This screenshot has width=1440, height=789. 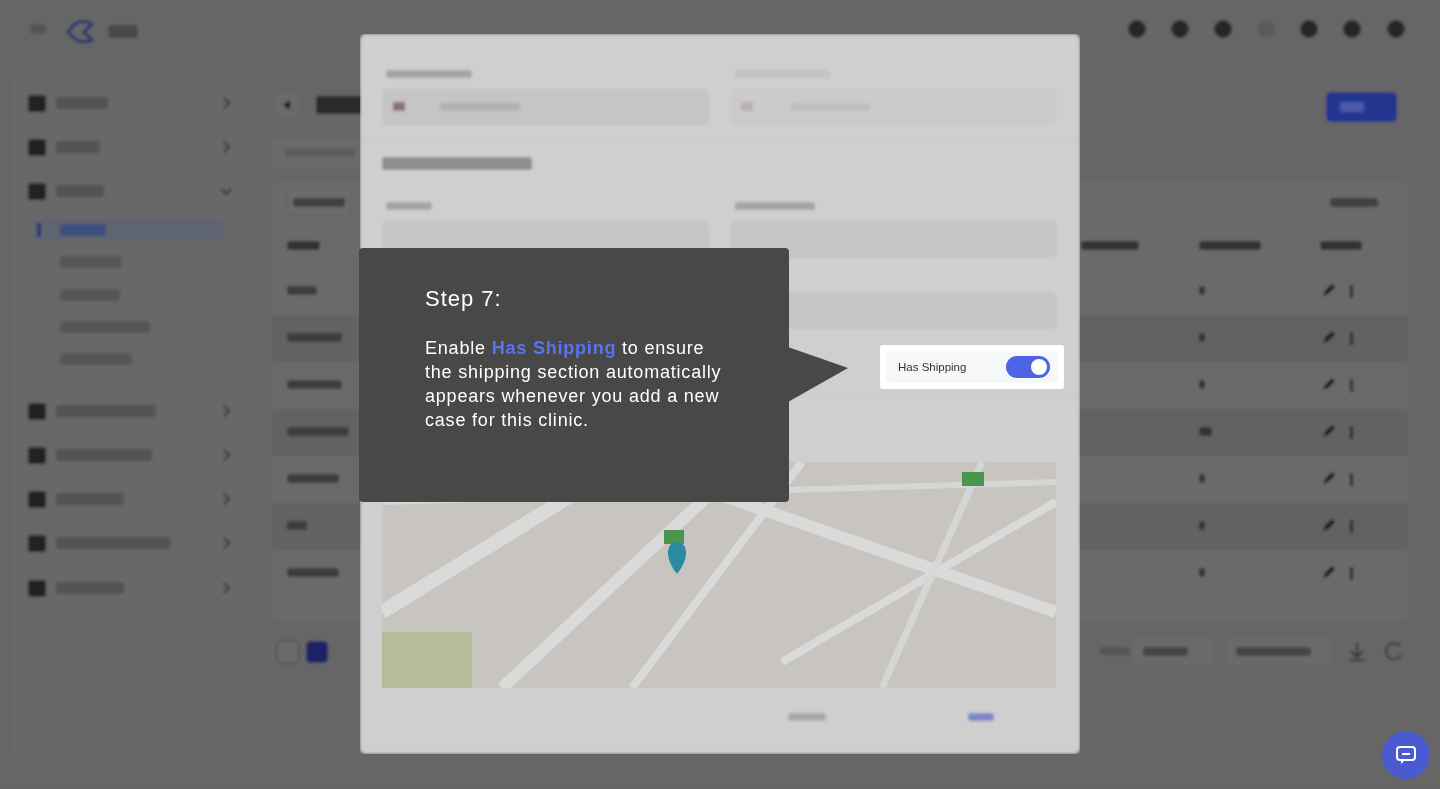 I want to click on tooltip-text: Enable Has Shipping to ensure the shipping section automatically appears whenever you add a new case for this clinic., so click(x=574, y=384).